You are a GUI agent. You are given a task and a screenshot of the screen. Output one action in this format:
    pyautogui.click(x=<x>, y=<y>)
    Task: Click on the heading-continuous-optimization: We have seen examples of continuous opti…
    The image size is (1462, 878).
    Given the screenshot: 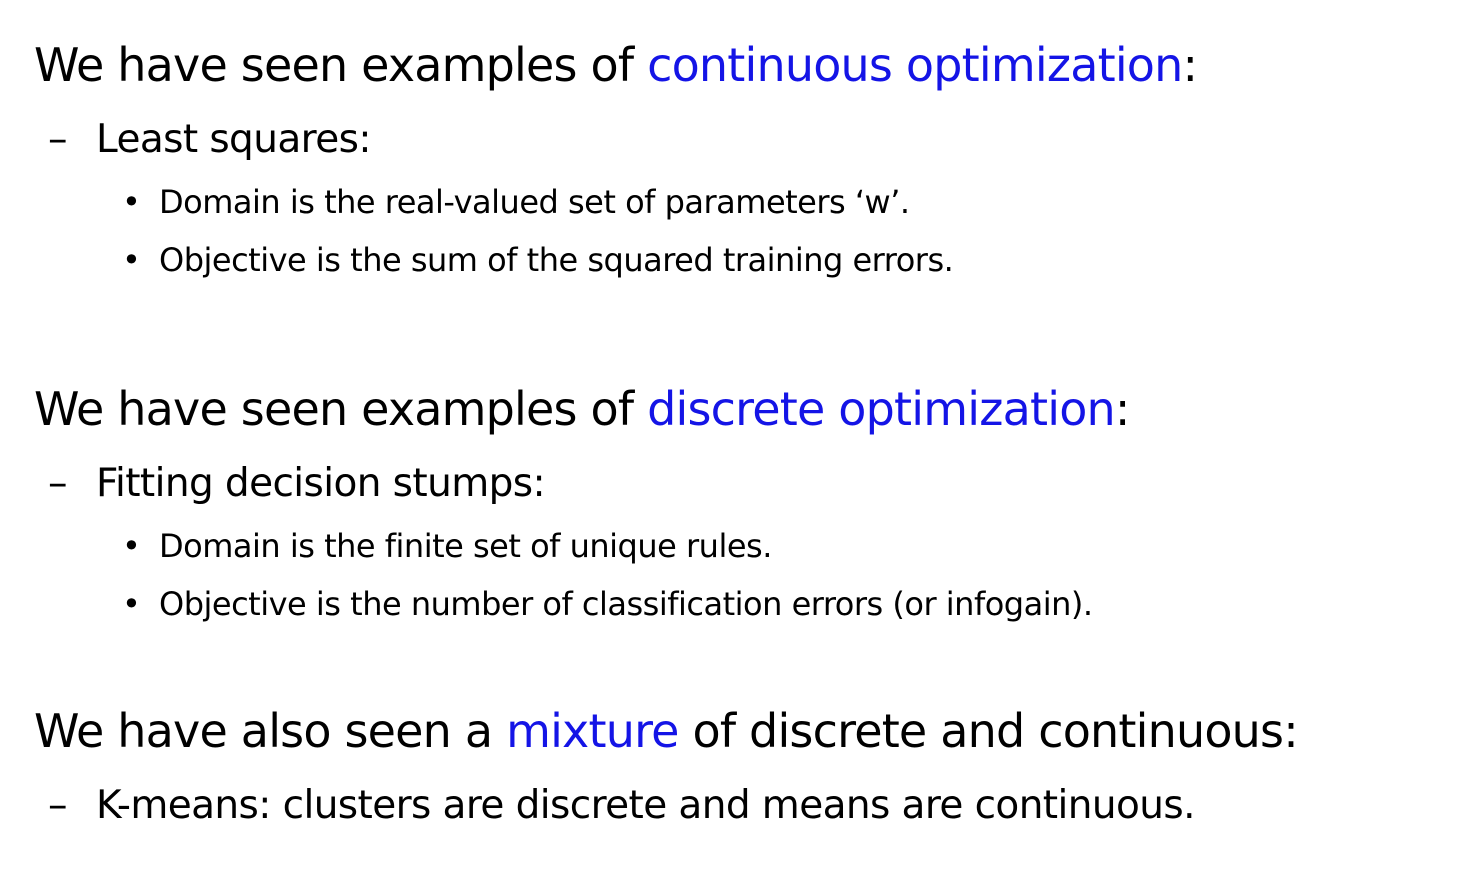 What is the action you would take?
    pyautogui.click(x=616, y=65)
    